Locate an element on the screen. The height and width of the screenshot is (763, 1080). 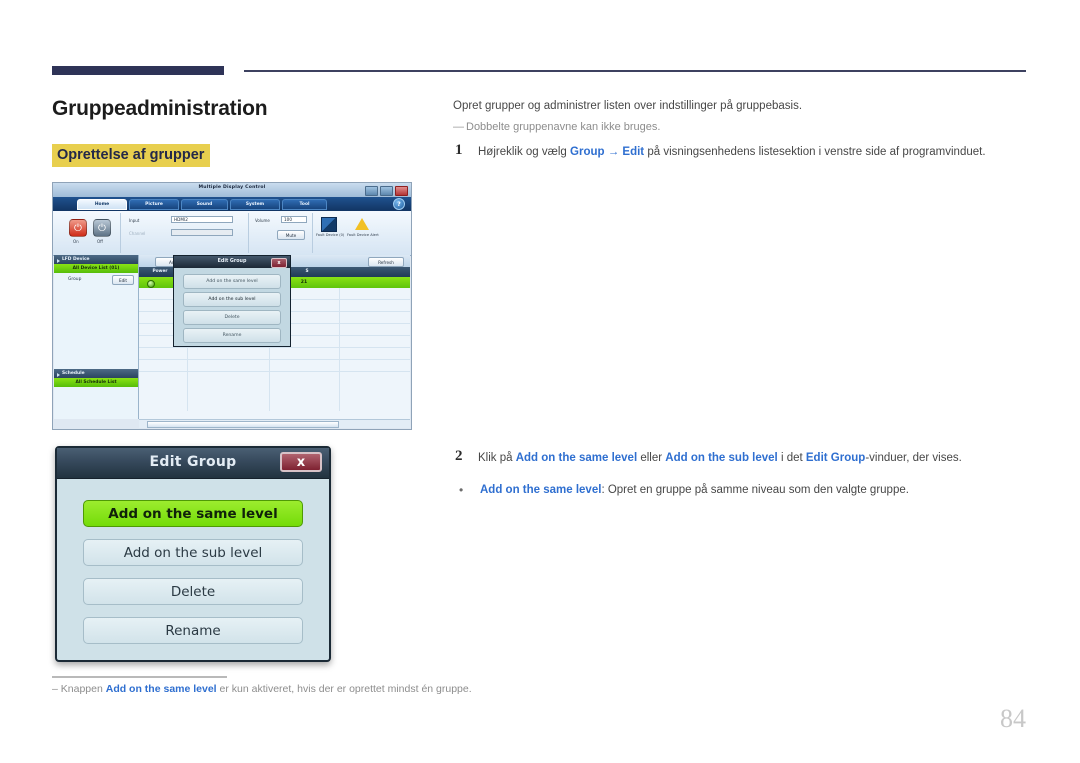
window-controls is located at coordinates (386, 190).